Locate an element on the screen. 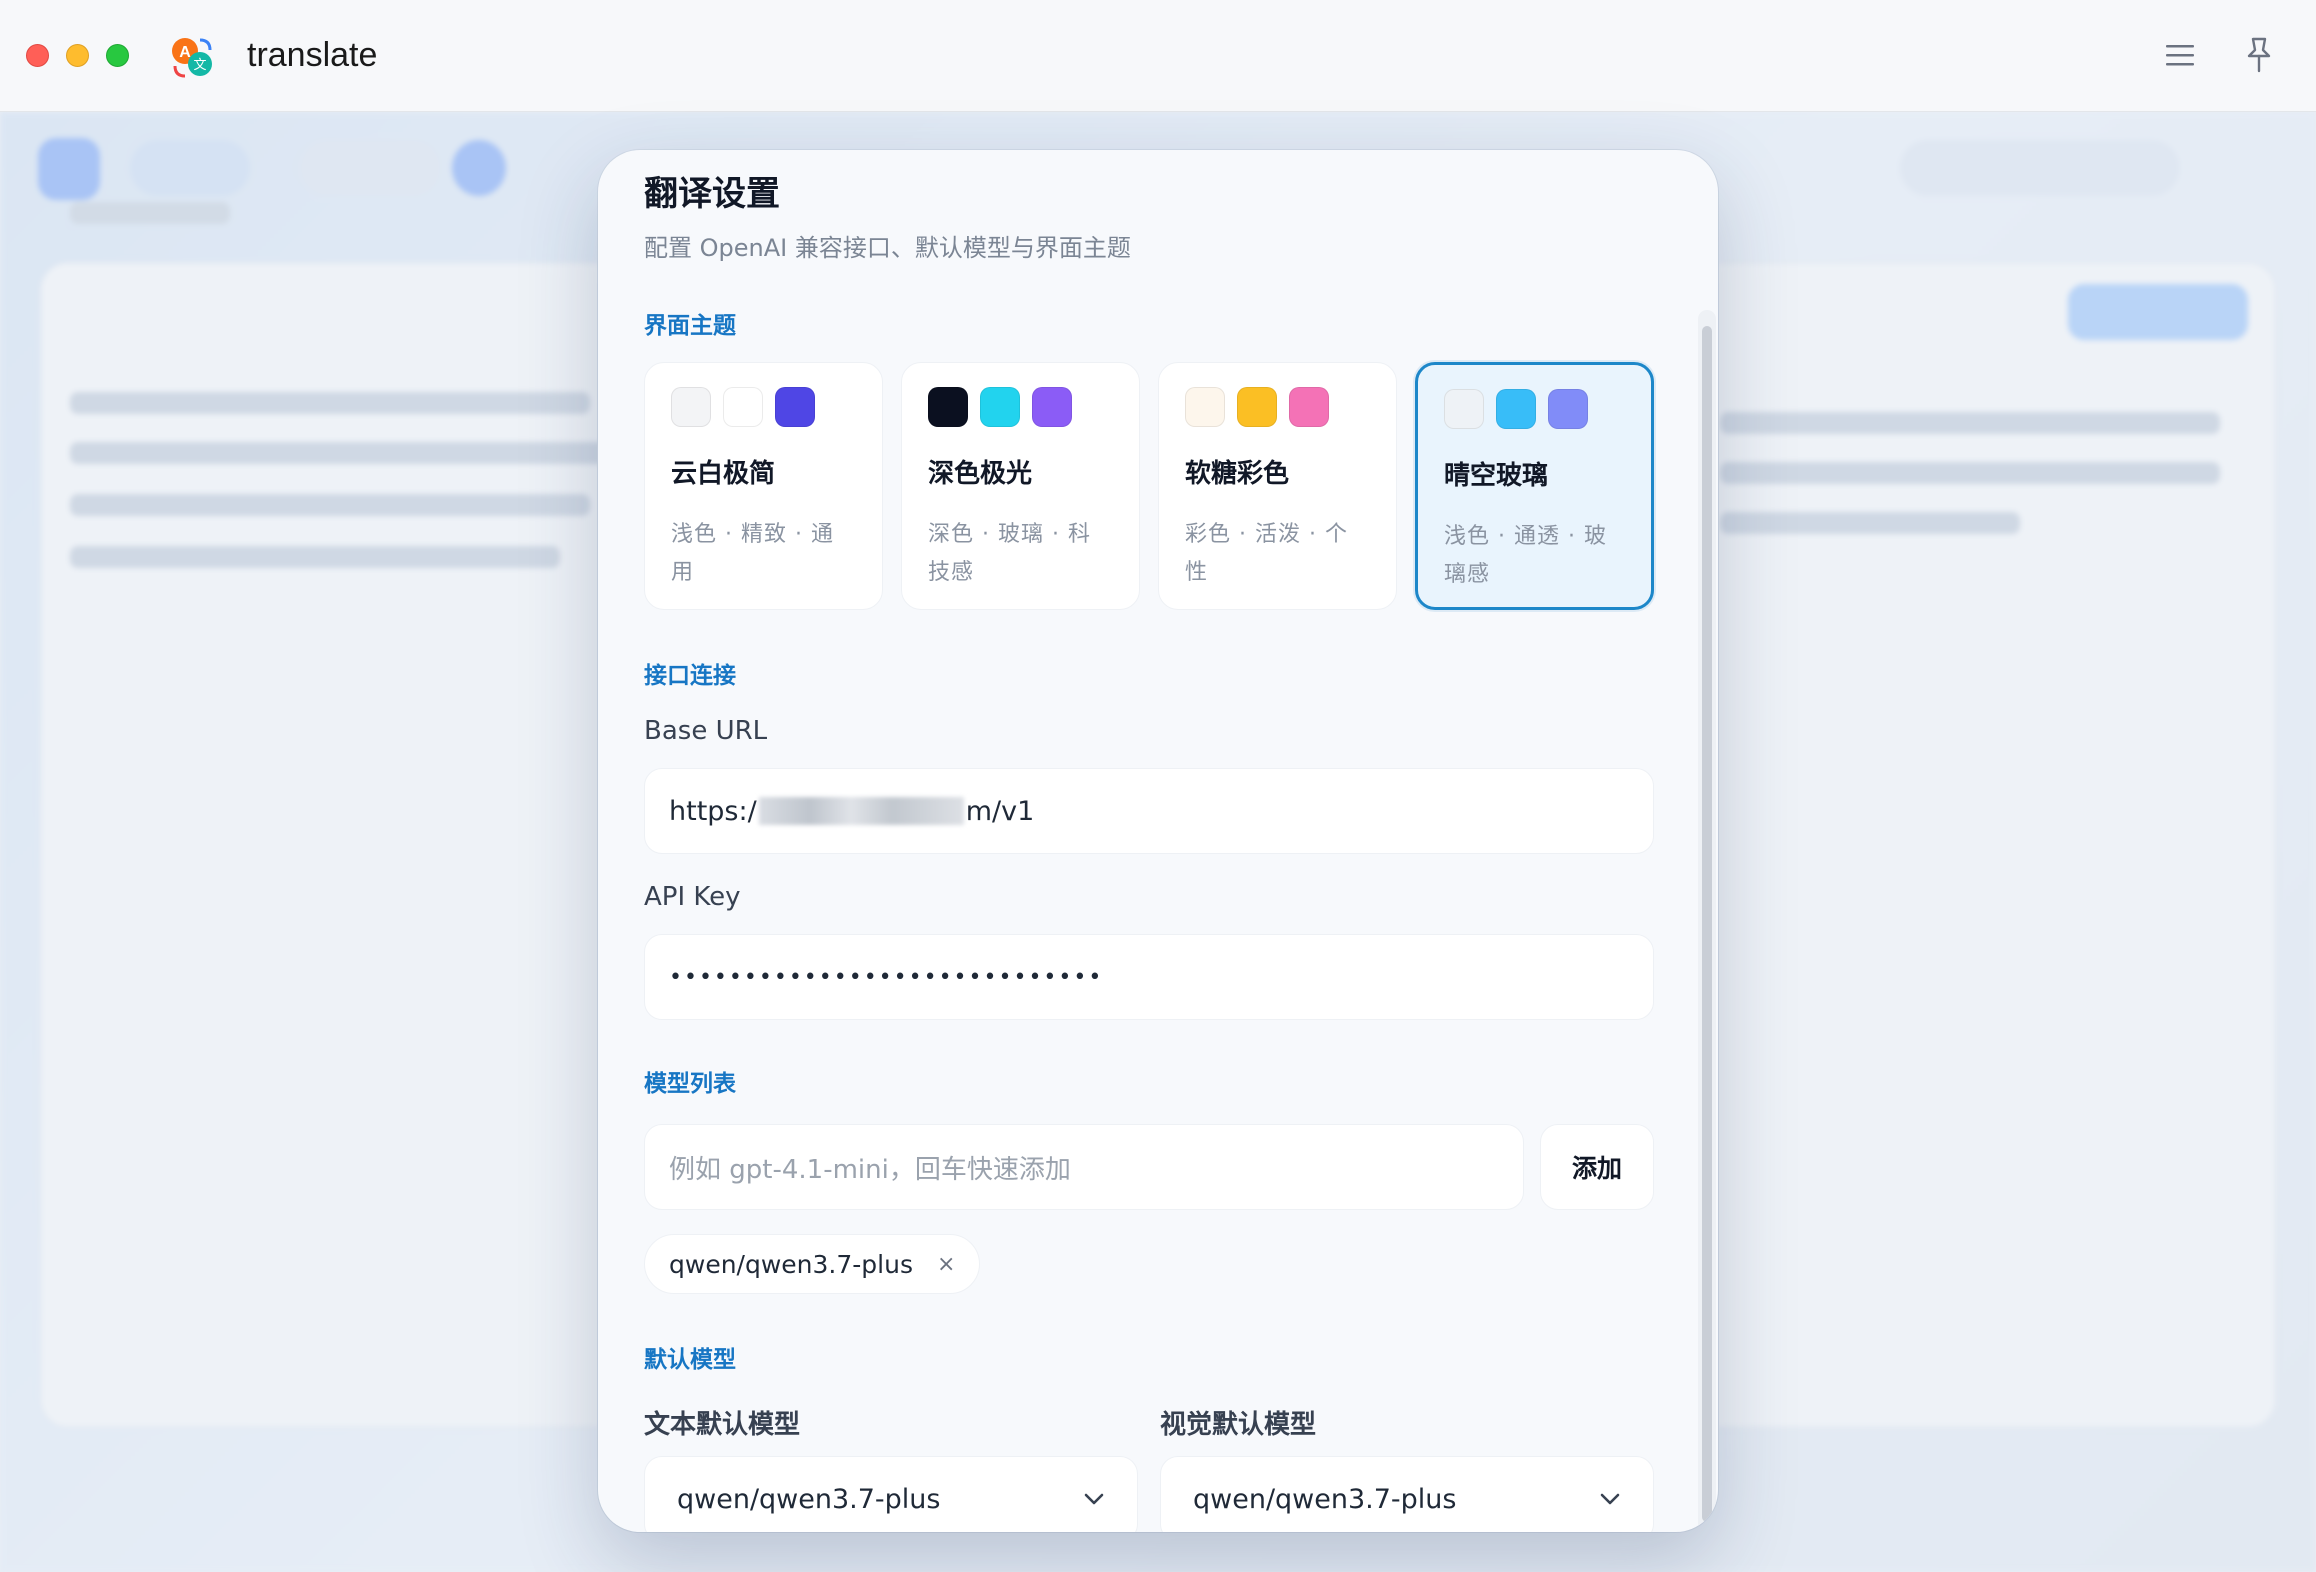 The image size is (2316, 1572). zoom-window-button is located at coordinates (117, 55).